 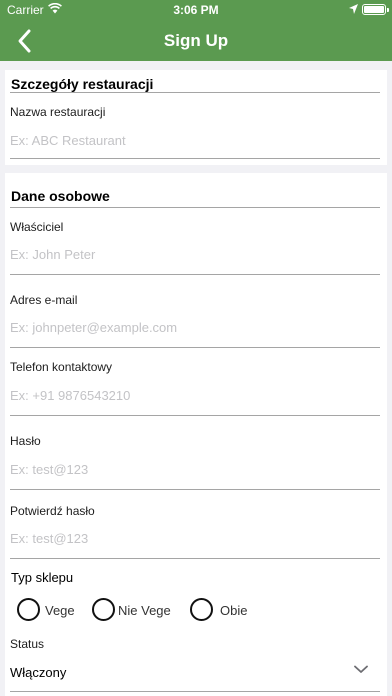 I want to click on radio-both-label: Obie, so click(x=233, y=610).